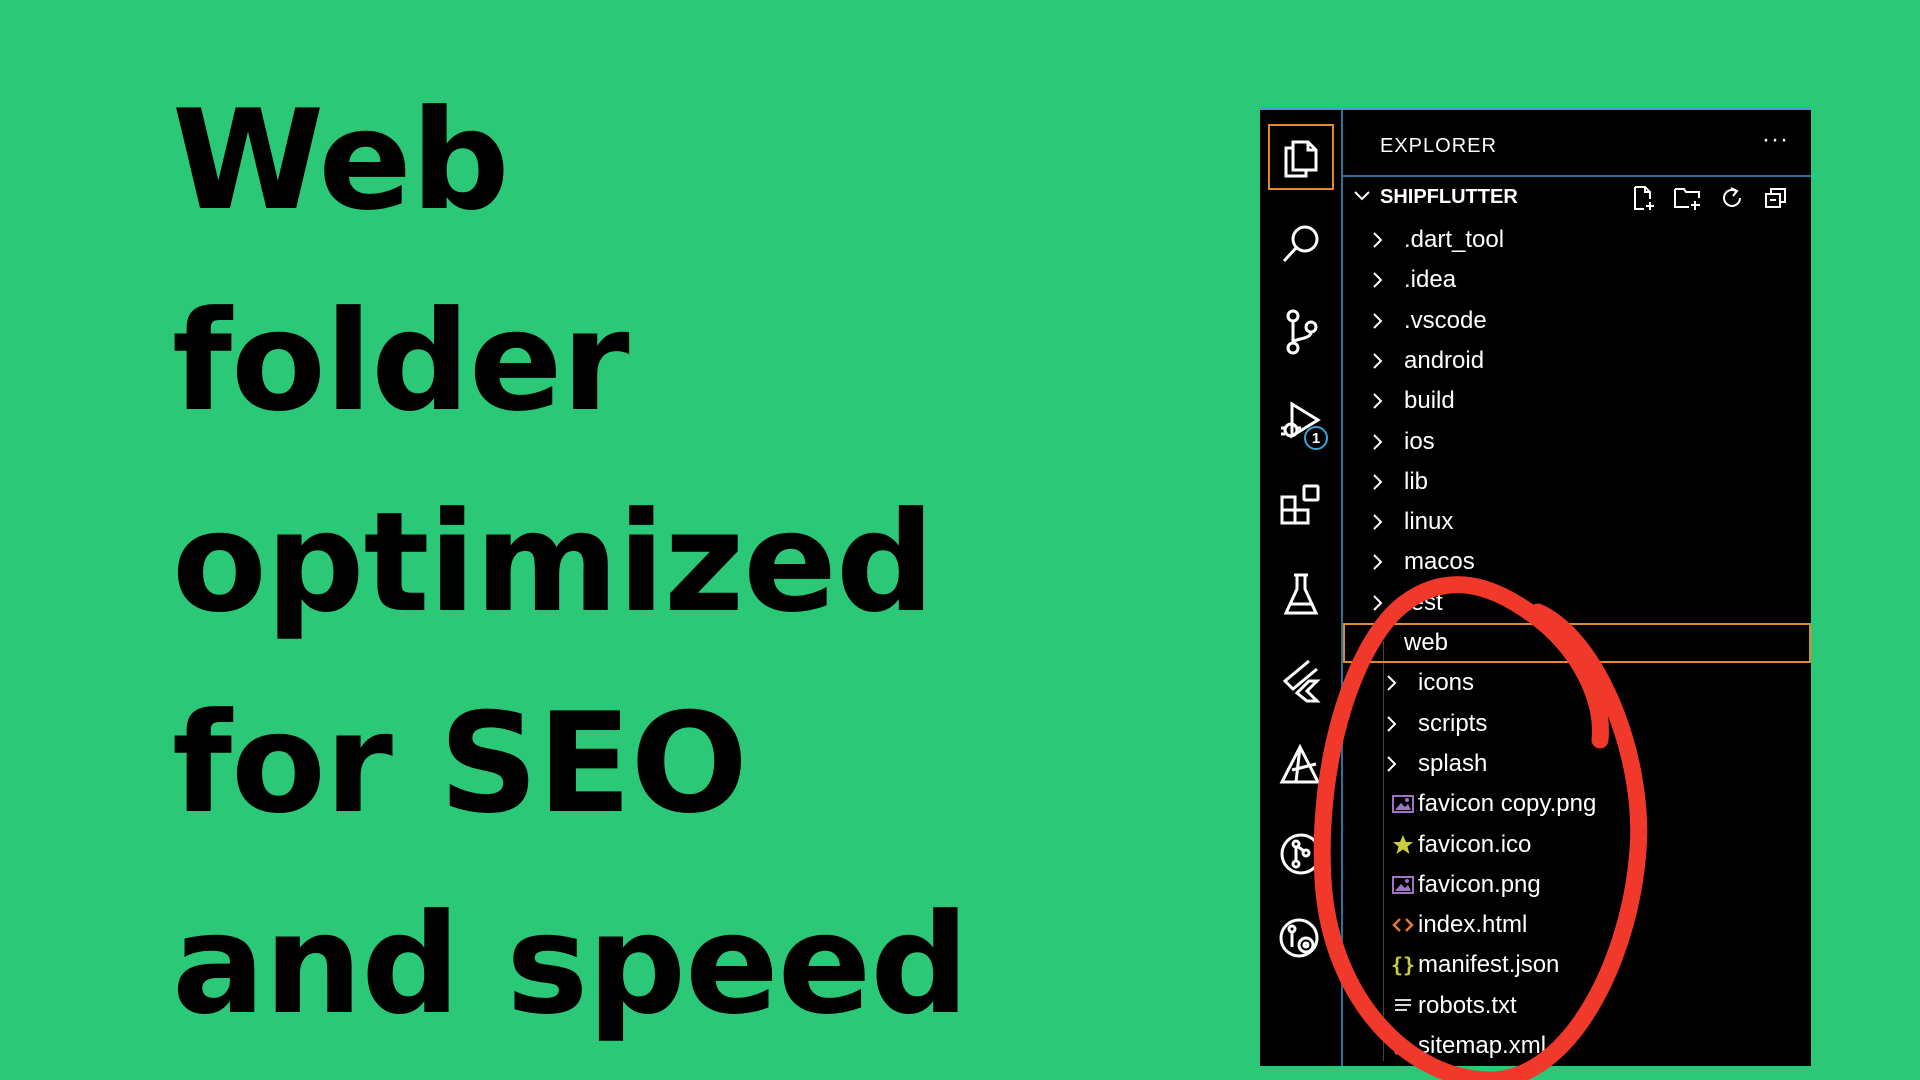  What do you see at coordinates (1577, 240) in the screenshot?
I see `folder-dart-tool: .dart_tool` at bounding box center [1577, 240].